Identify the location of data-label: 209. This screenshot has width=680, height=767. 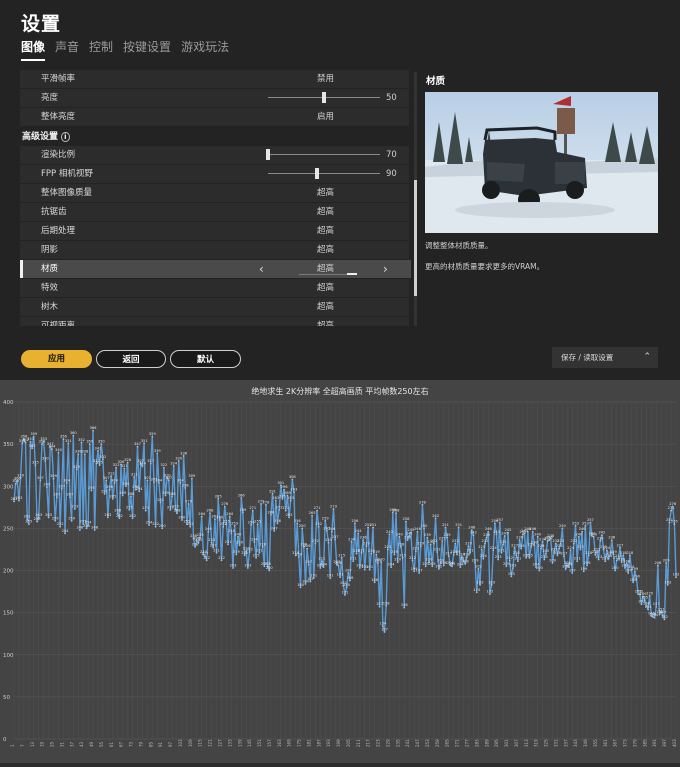
(476, 560).